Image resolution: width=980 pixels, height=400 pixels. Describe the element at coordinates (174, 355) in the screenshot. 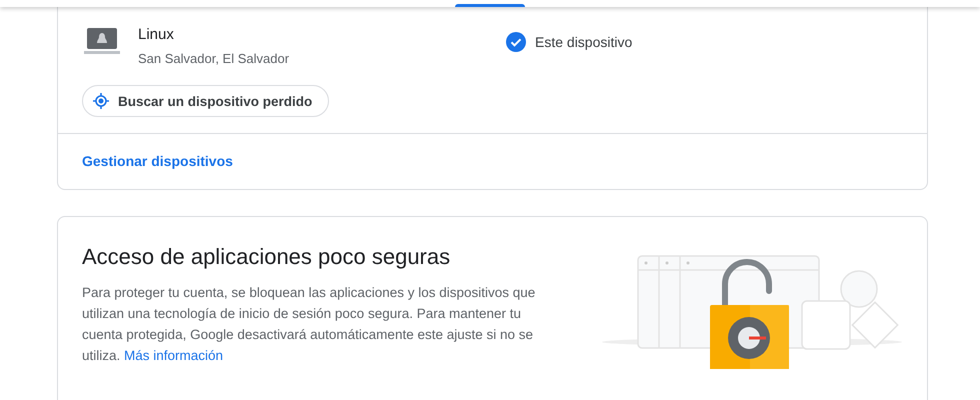

I see `more-info-link: Más información` at that location.